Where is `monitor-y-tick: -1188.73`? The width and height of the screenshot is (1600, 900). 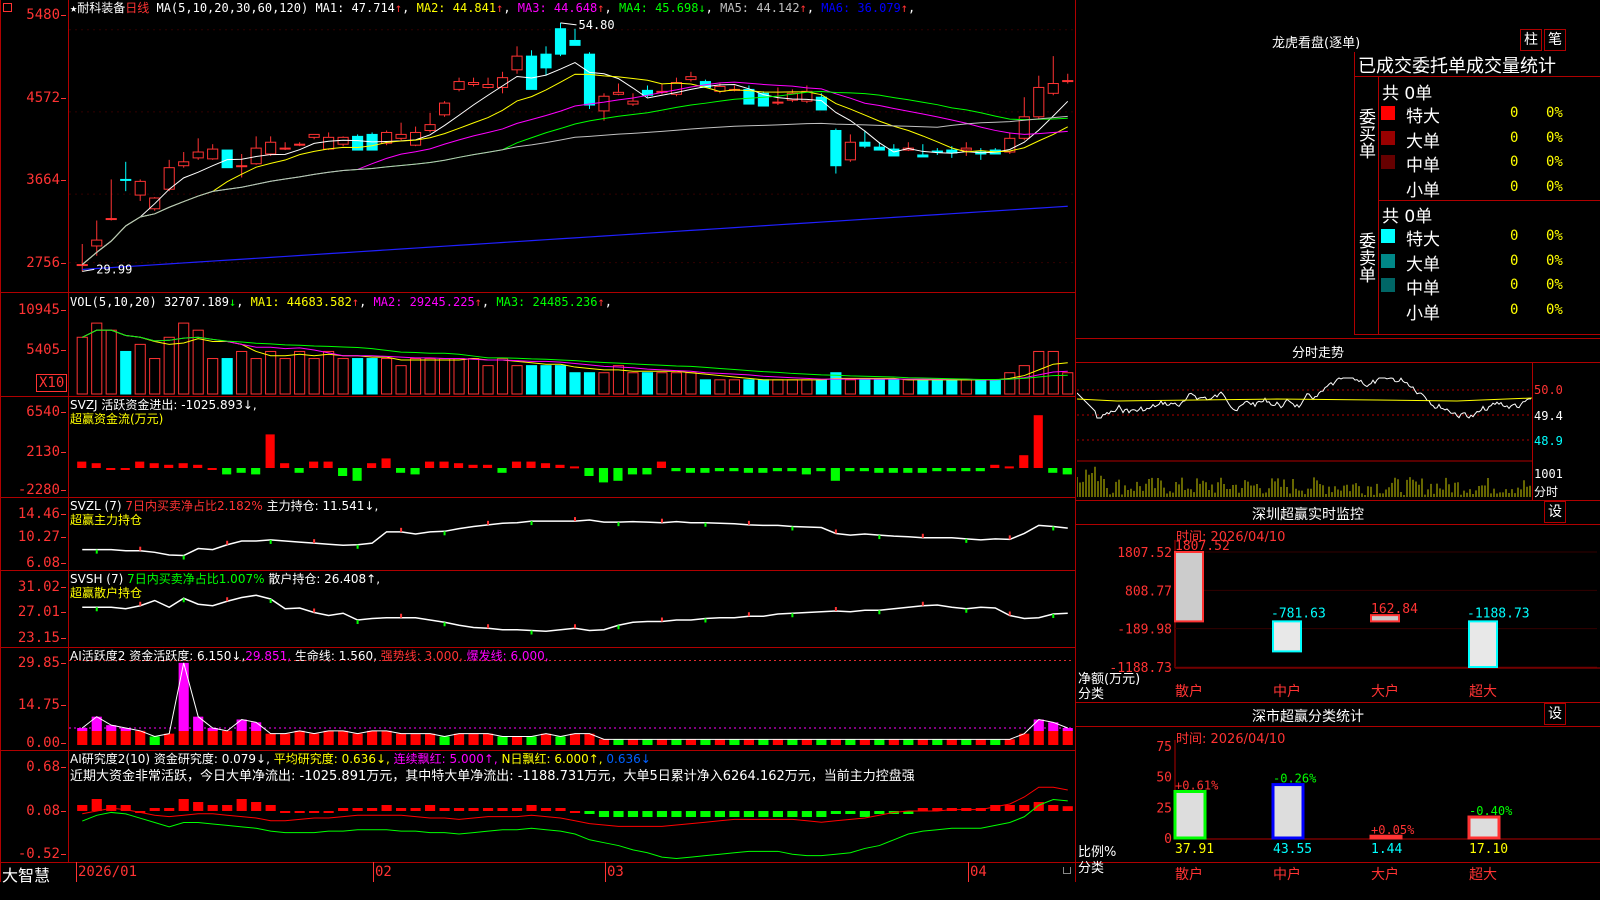
monitor-y-tick: -1188.73 is located at coordinates (1140, 668).